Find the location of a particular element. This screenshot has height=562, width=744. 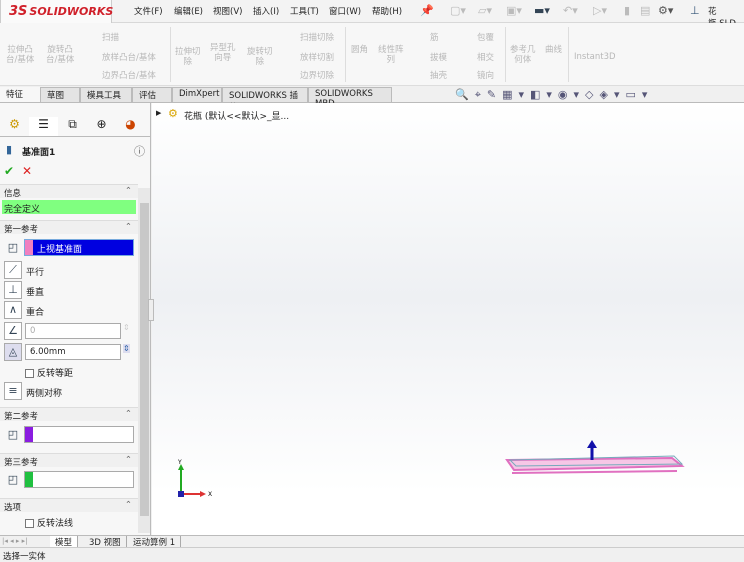

select-icon: ▷▾ is located at coordinates (600, 10).